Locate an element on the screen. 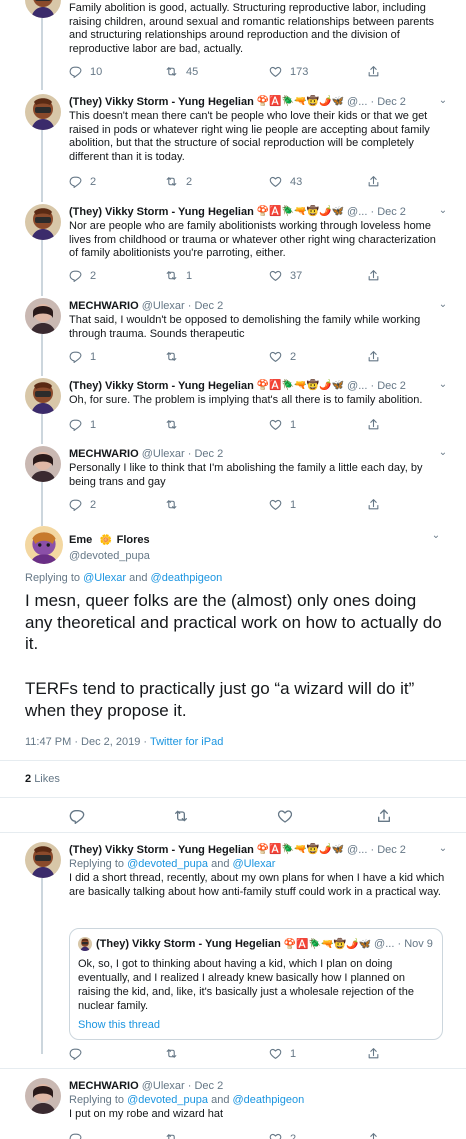 This screenshot has height=1139, width=466. handle: @devoted_pupa is located at coordinates (109, 556).